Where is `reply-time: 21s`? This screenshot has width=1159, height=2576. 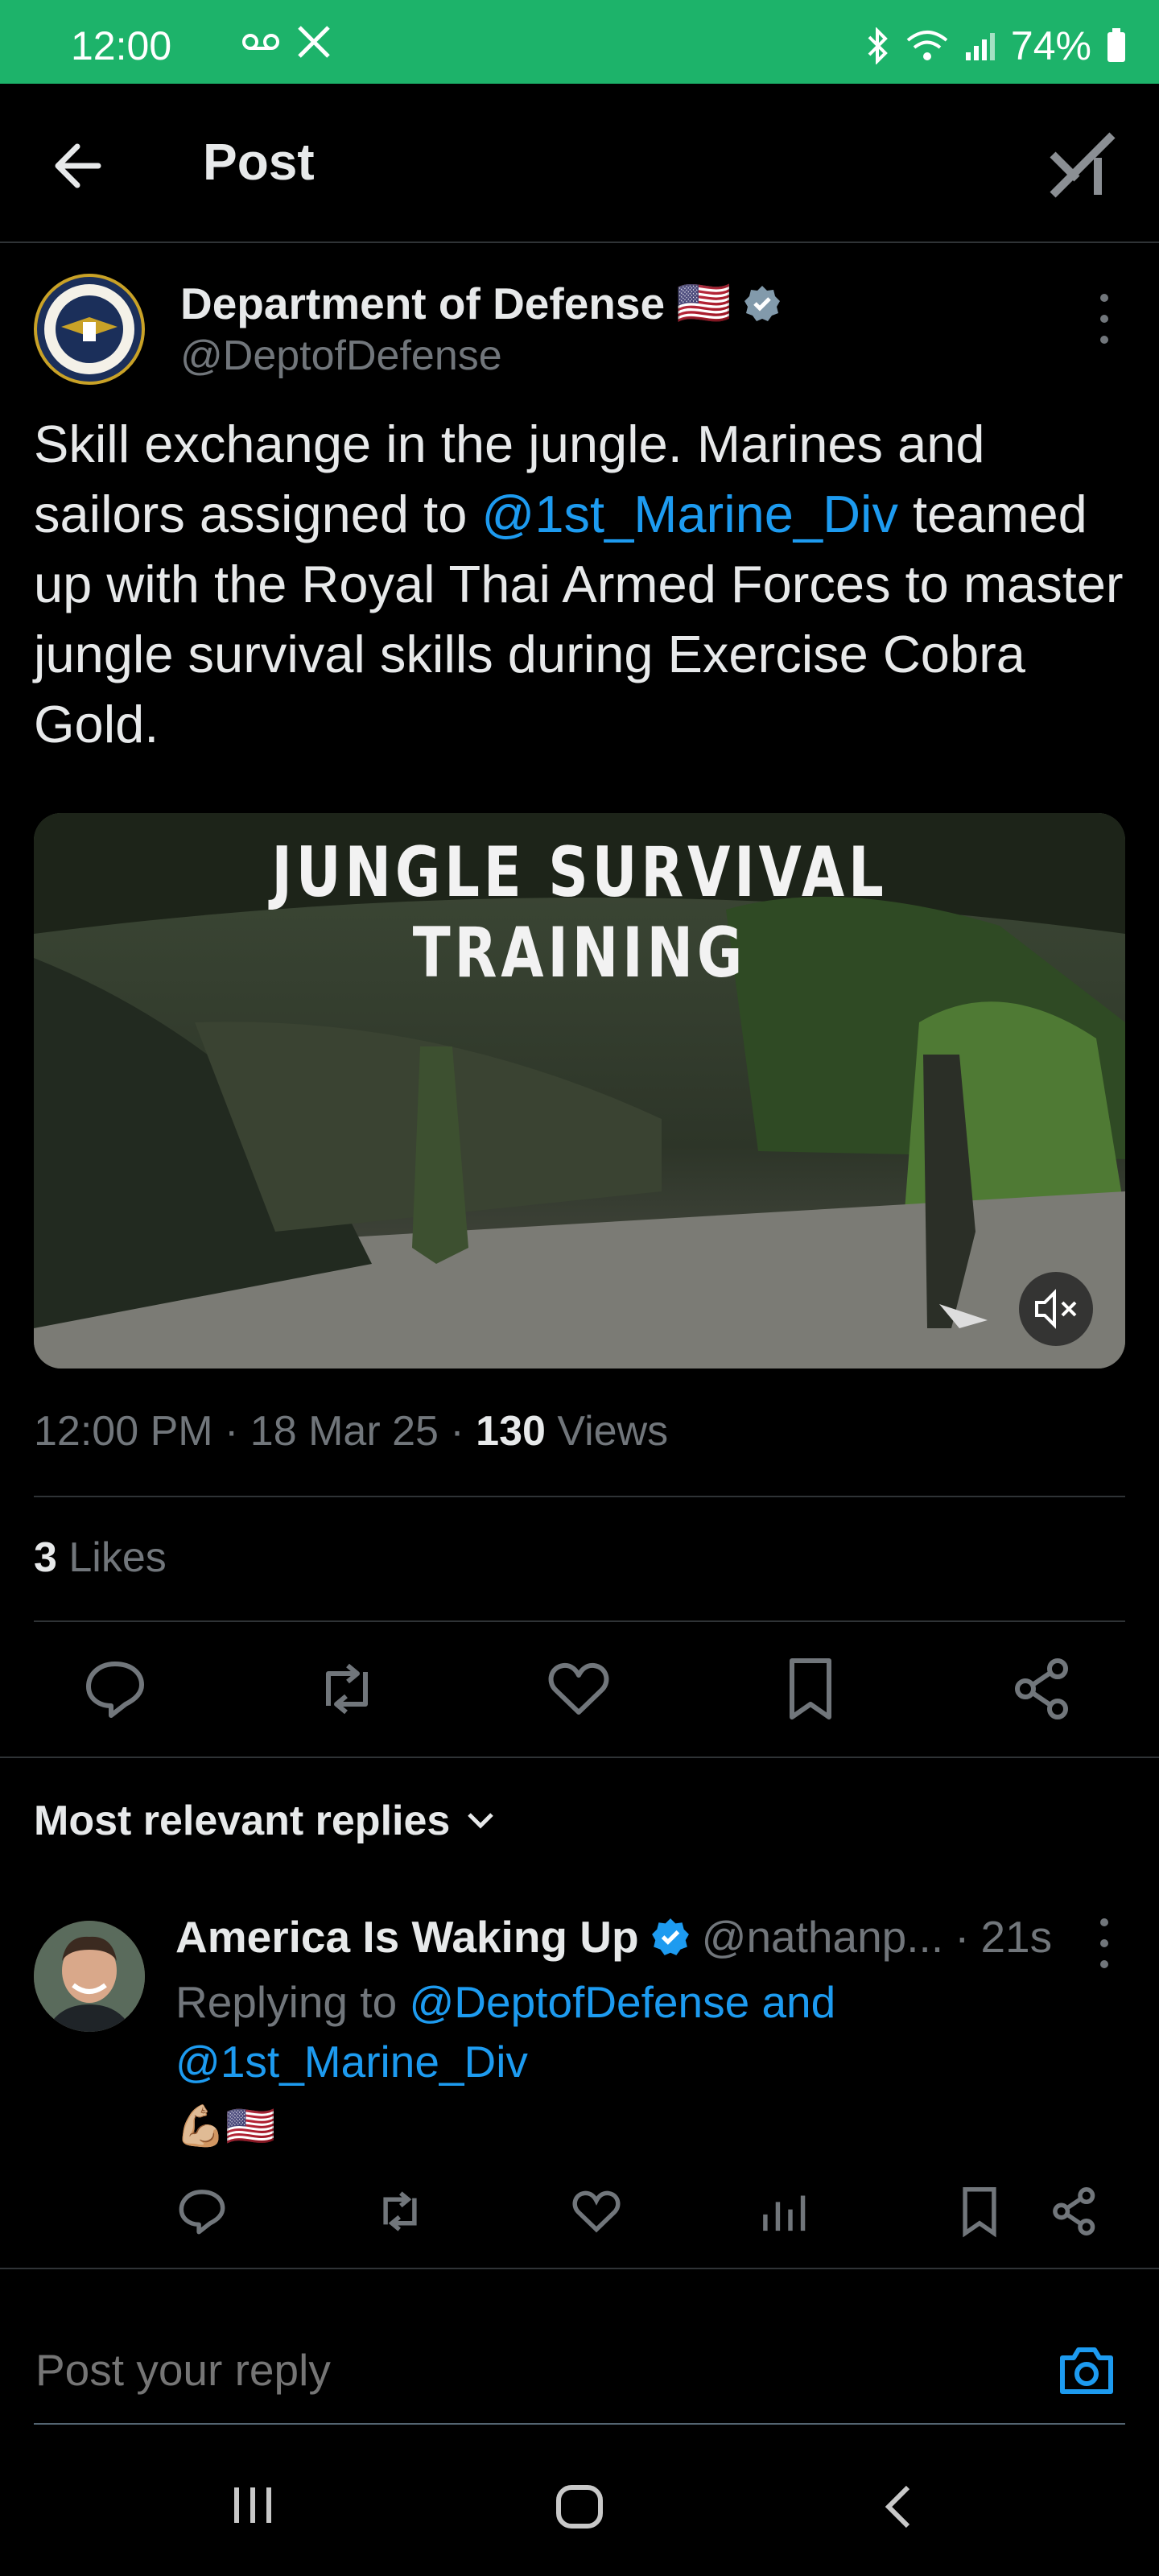
reply-time: 21s is located at coordinates (1016, 1937).